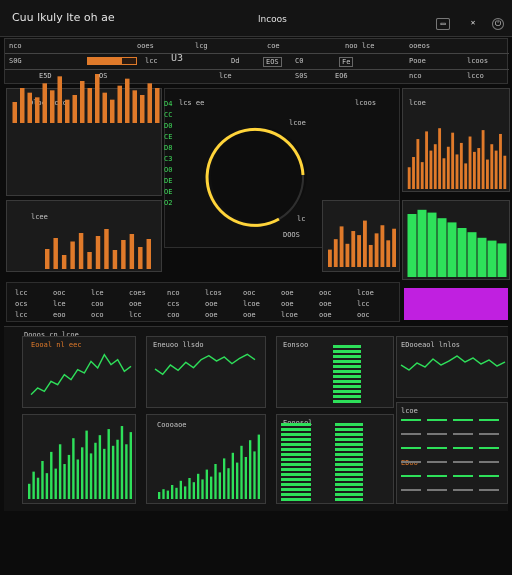 The image size is (512, 575). I want to click on toolbar-r3-3: S0S, so click(301, 76).